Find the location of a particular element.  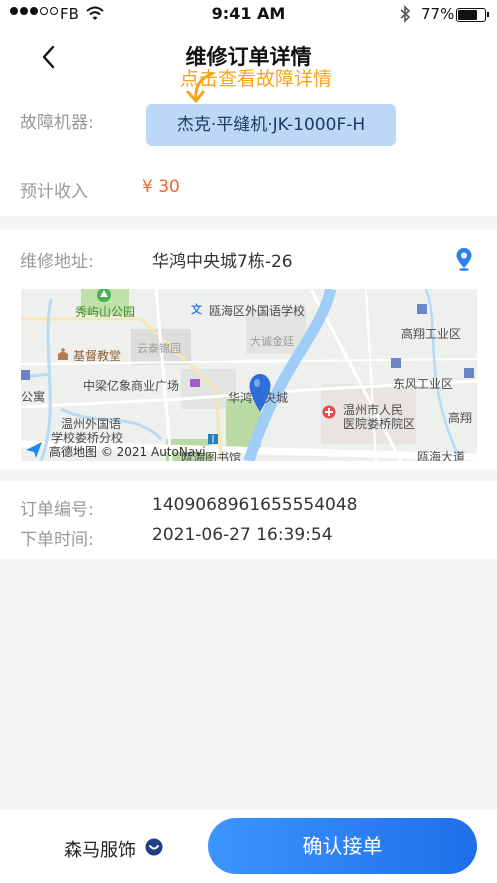

income-label: 预计收入 is located at coordinates (54, 192).